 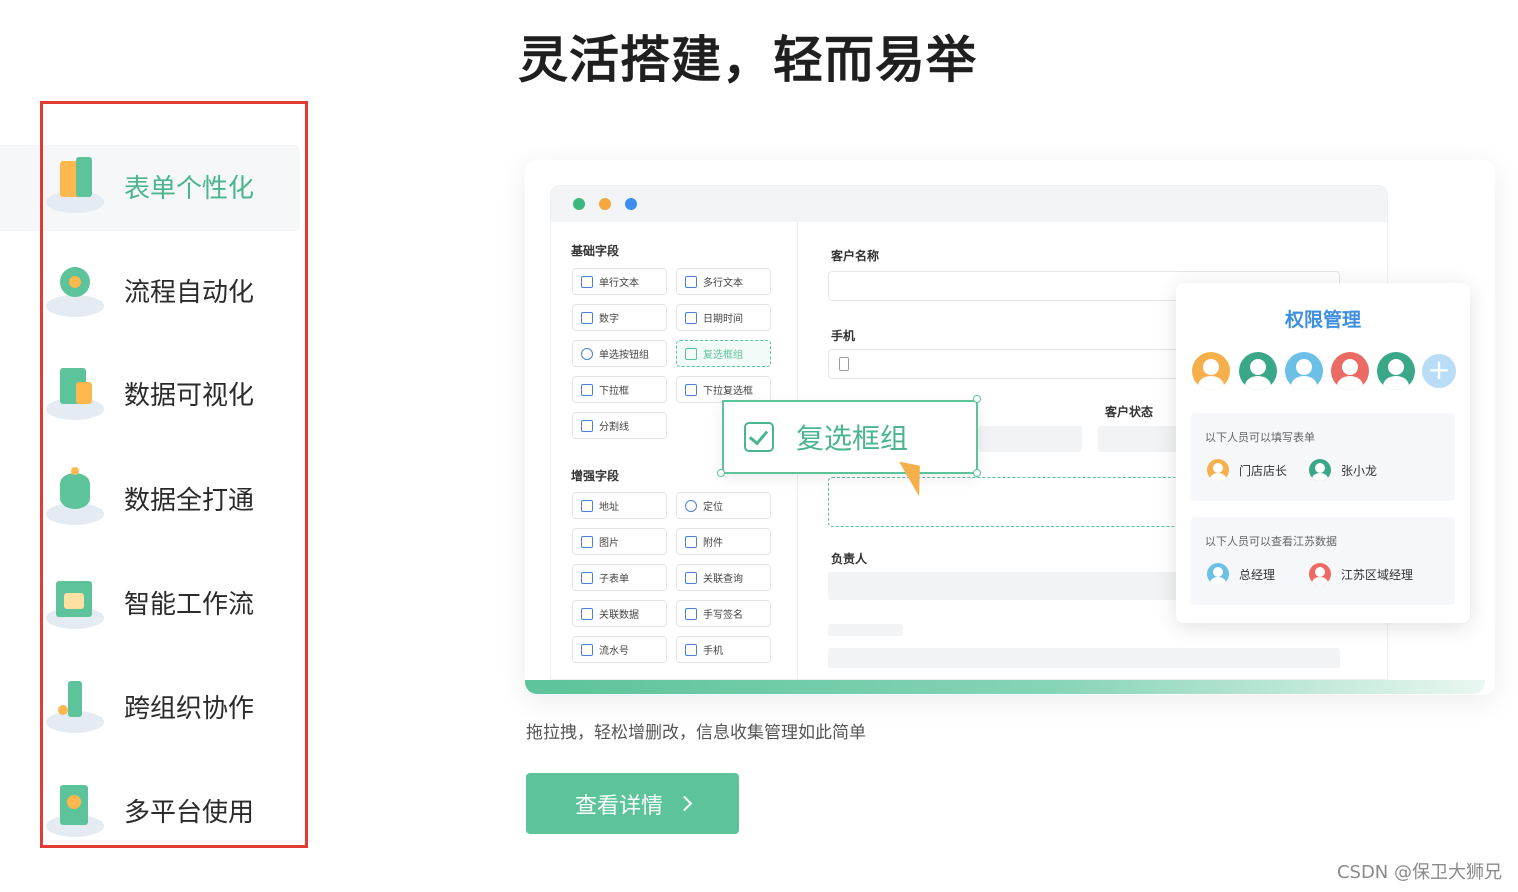 I want to click on menu-item-label: 流程自动化, so click(x=189, y=292).